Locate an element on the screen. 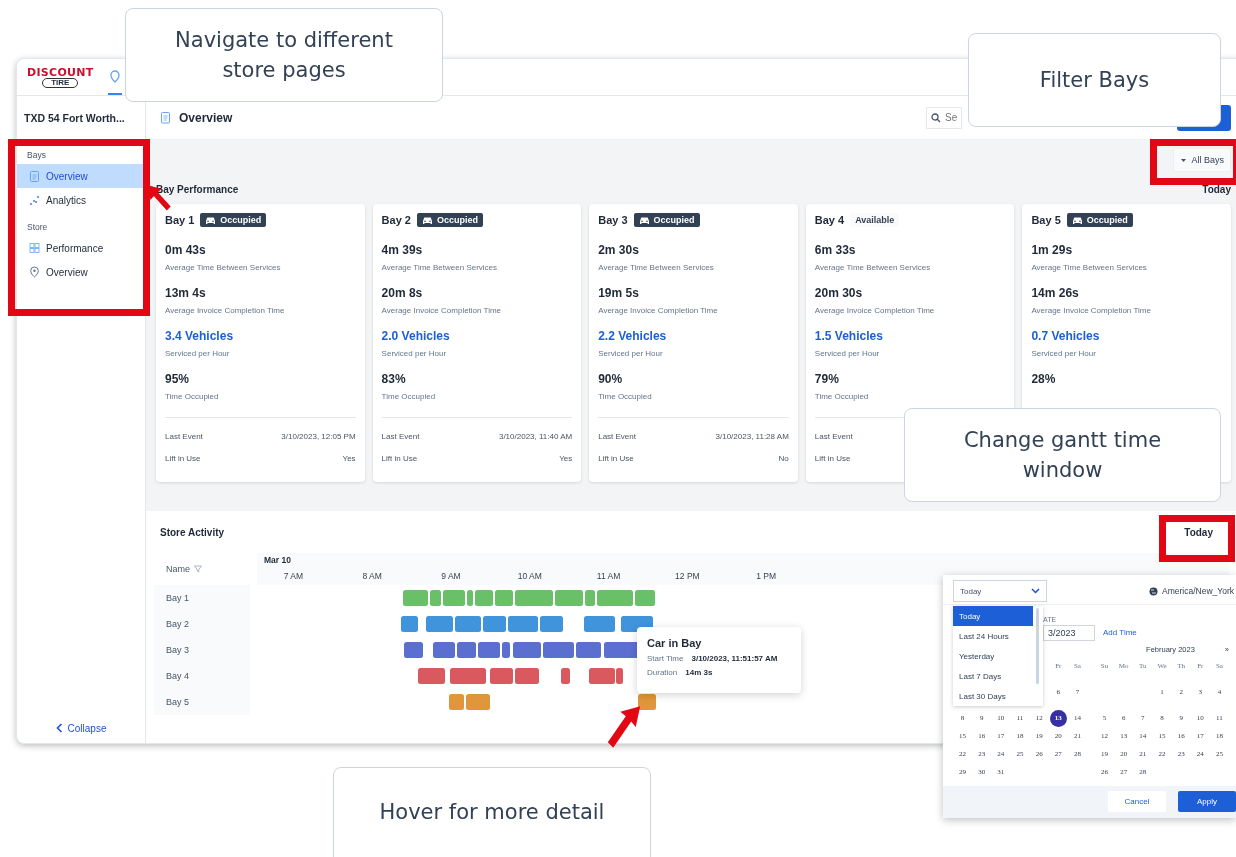 The height and width of the screenshot is (857, 1236). stat-value: 0m 43s is located at coordinates (186, 250).